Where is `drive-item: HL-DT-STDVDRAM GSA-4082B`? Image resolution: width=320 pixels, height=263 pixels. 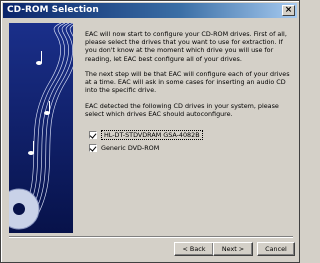
drive-item: HL-DT-STDVDRAM GSA-4082B is located at coordinates (146, 135).